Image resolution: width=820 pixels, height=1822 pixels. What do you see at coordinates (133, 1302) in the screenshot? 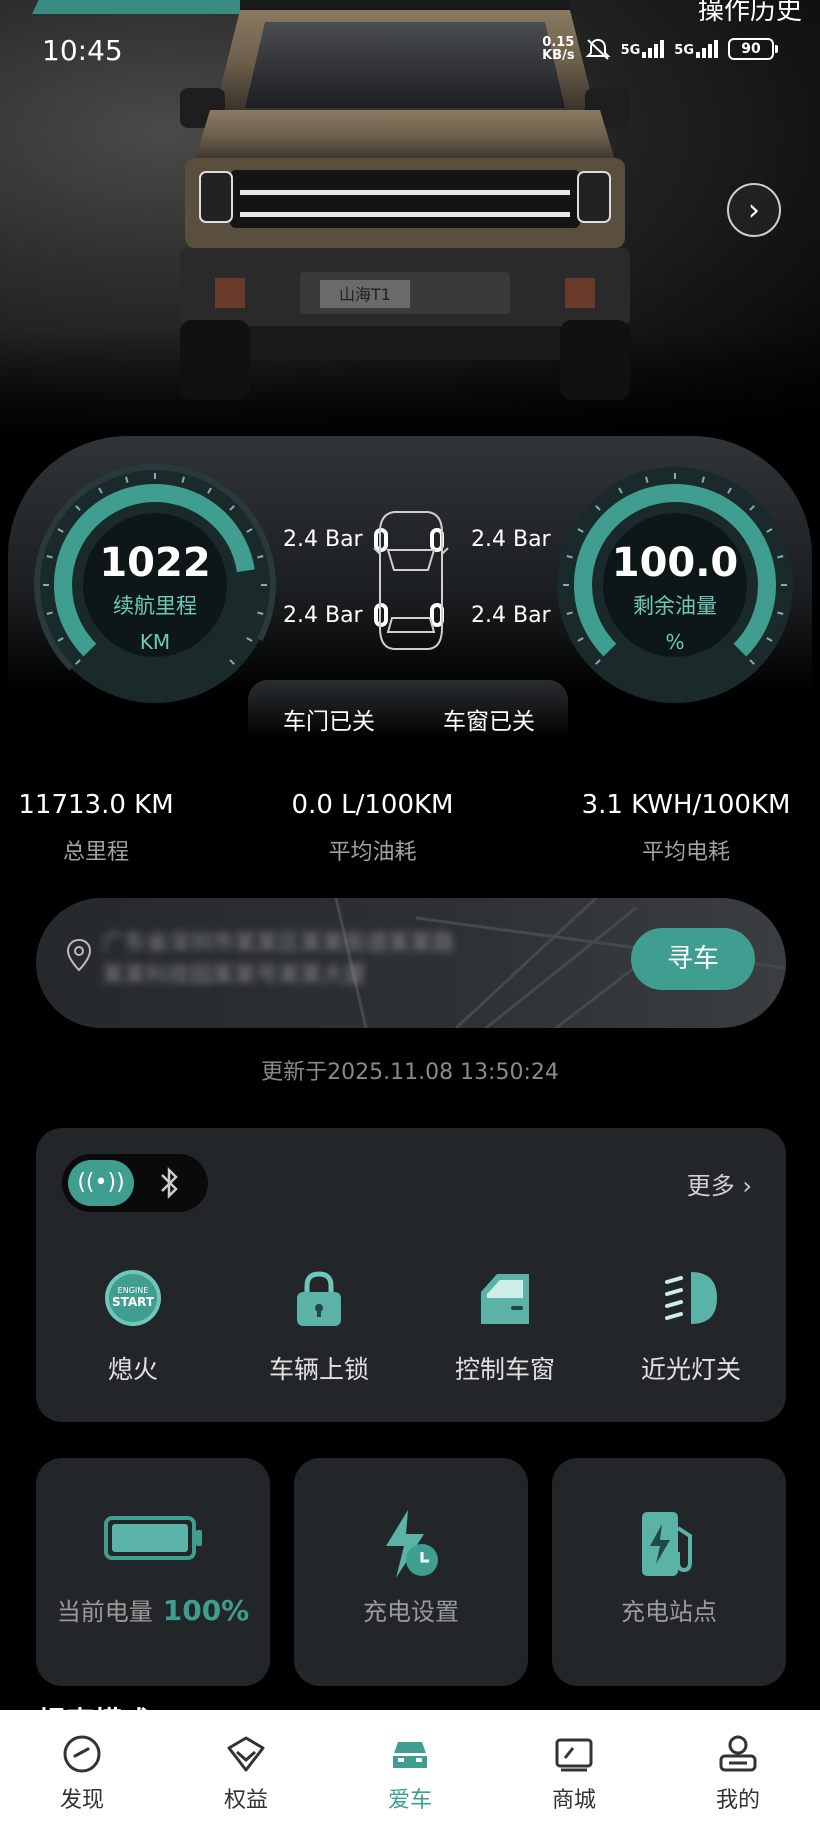
I see `svg-text: START` at bounding box center [133, 1302].